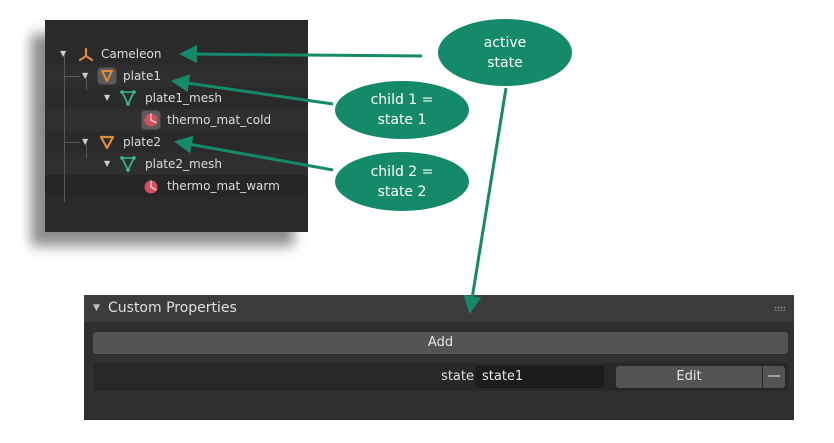  What do you see at coordinates (252, 90) in the screenshot?
I see `arrow-to-plate1` at bounding box center [252, 90].